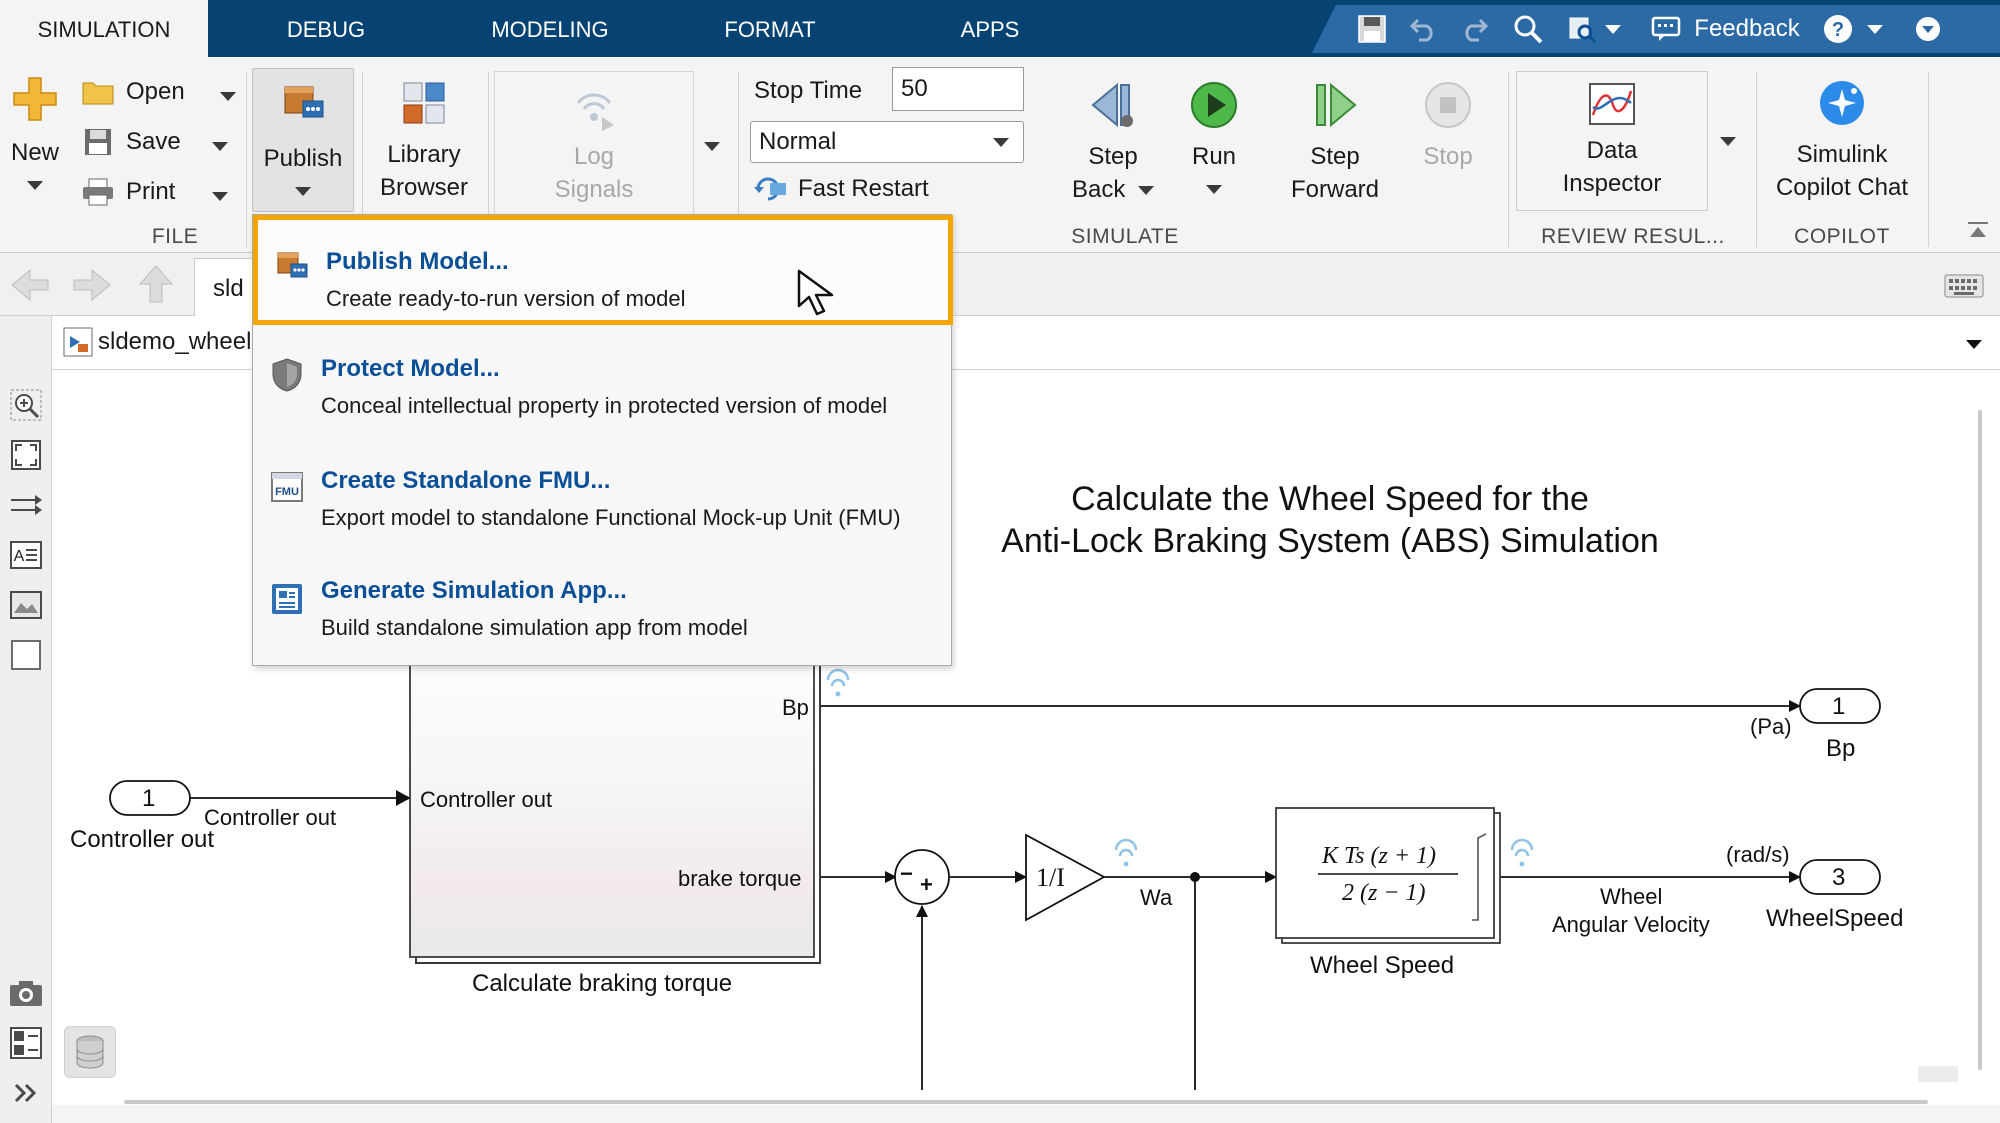 This screenshot has height=1123, width=2000. I want to click on subsystem-name: Calculate braking torque, so click(602, 984).